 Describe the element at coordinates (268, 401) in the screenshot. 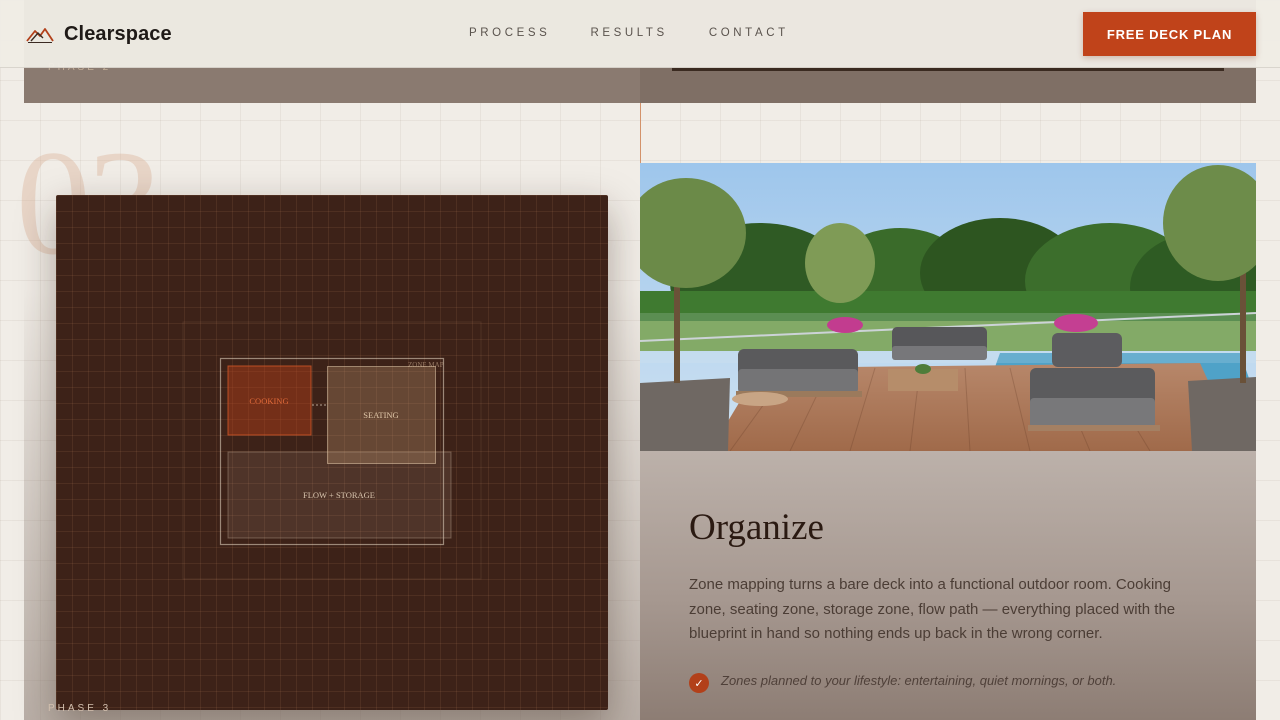

I see `cooking-zone-label: COOKING` at that location.